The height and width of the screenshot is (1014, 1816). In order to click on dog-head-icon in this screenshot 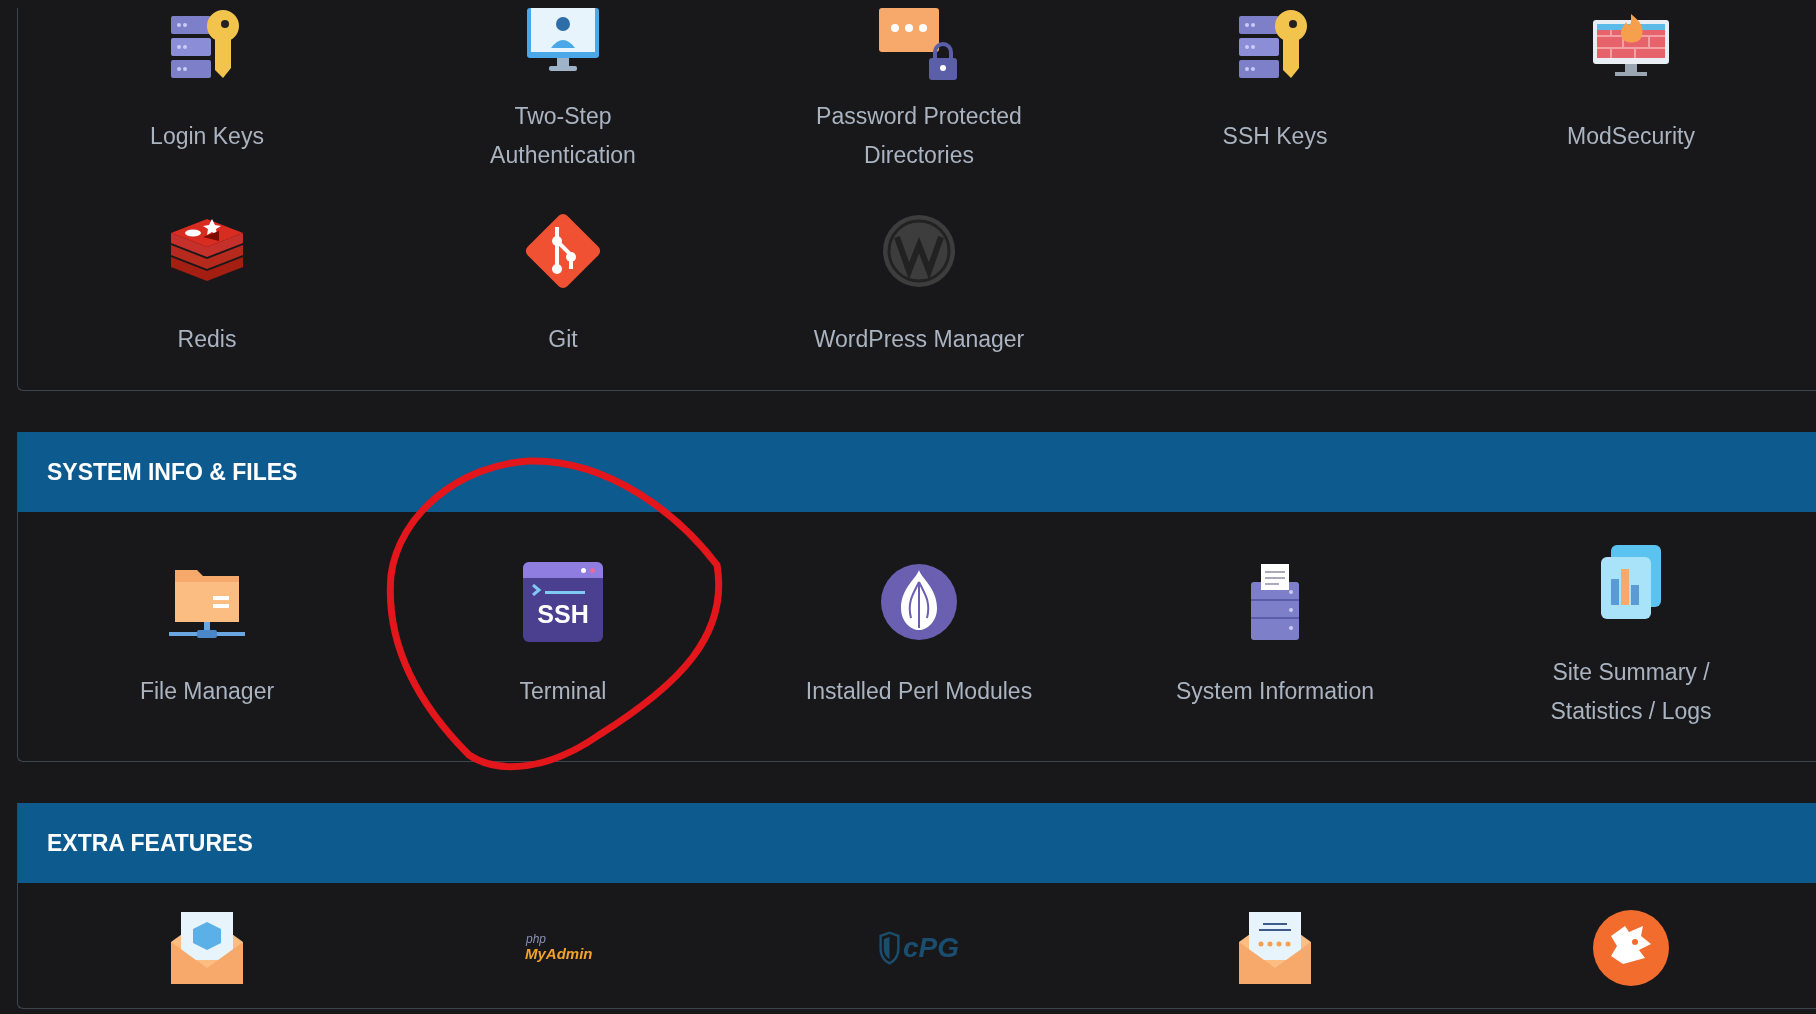, I will do `click(1631, 948)`.